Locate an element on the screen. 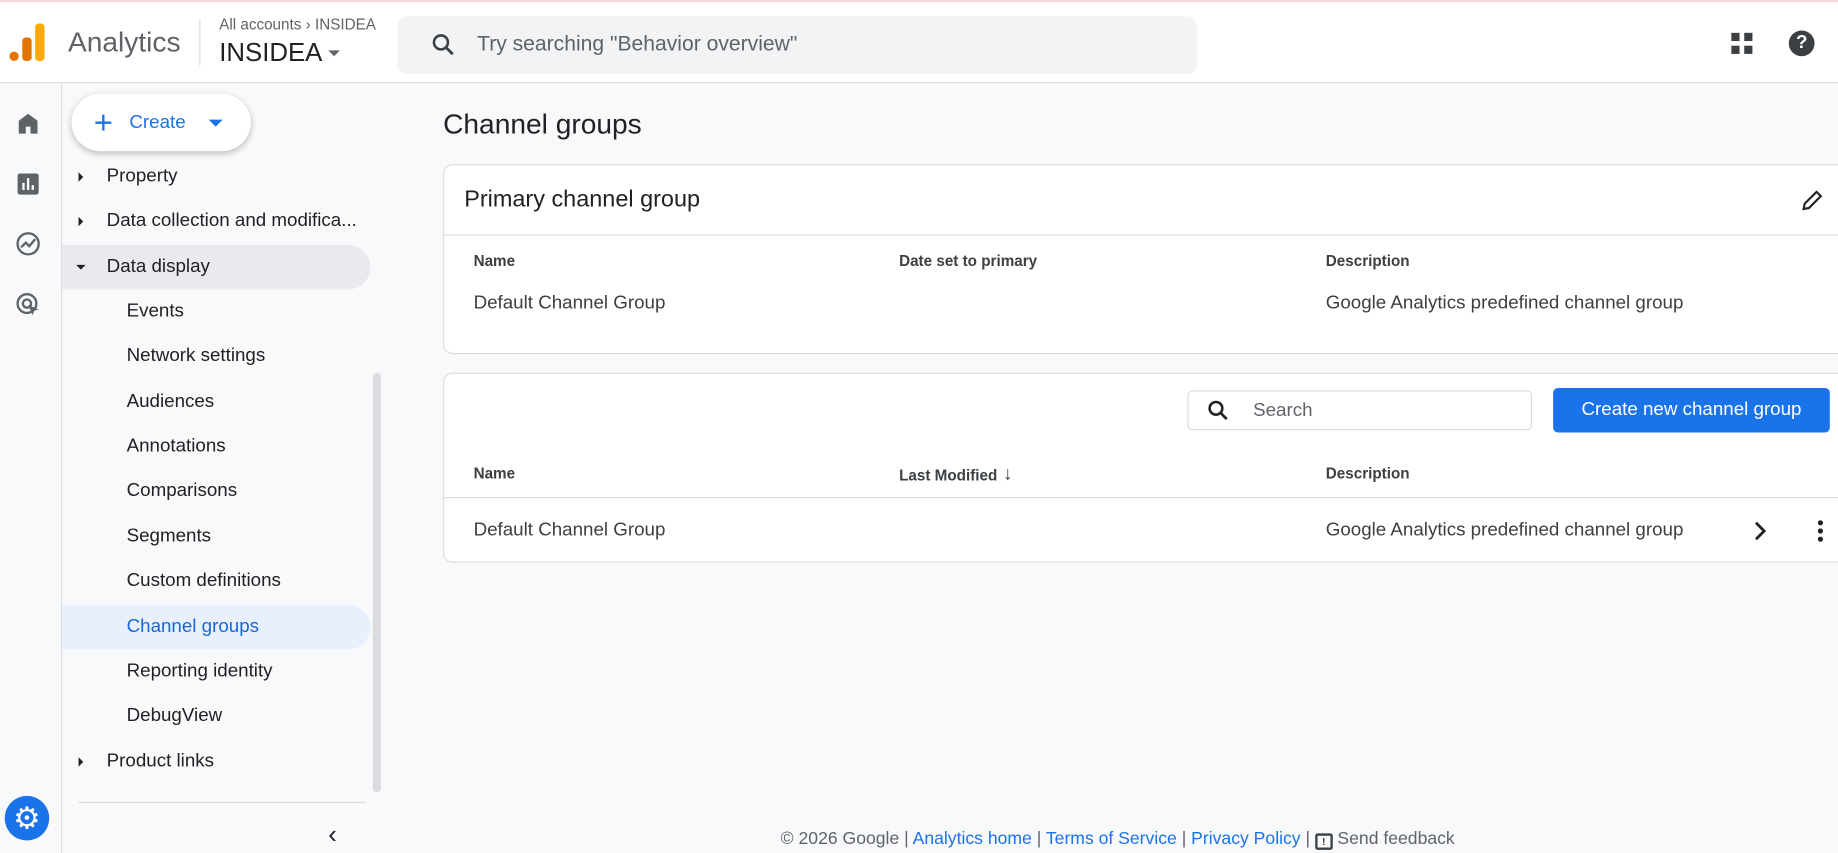 This screenshot has width=1838, height=853. chevron-right-icon: › is located at coordinates (308, 24).